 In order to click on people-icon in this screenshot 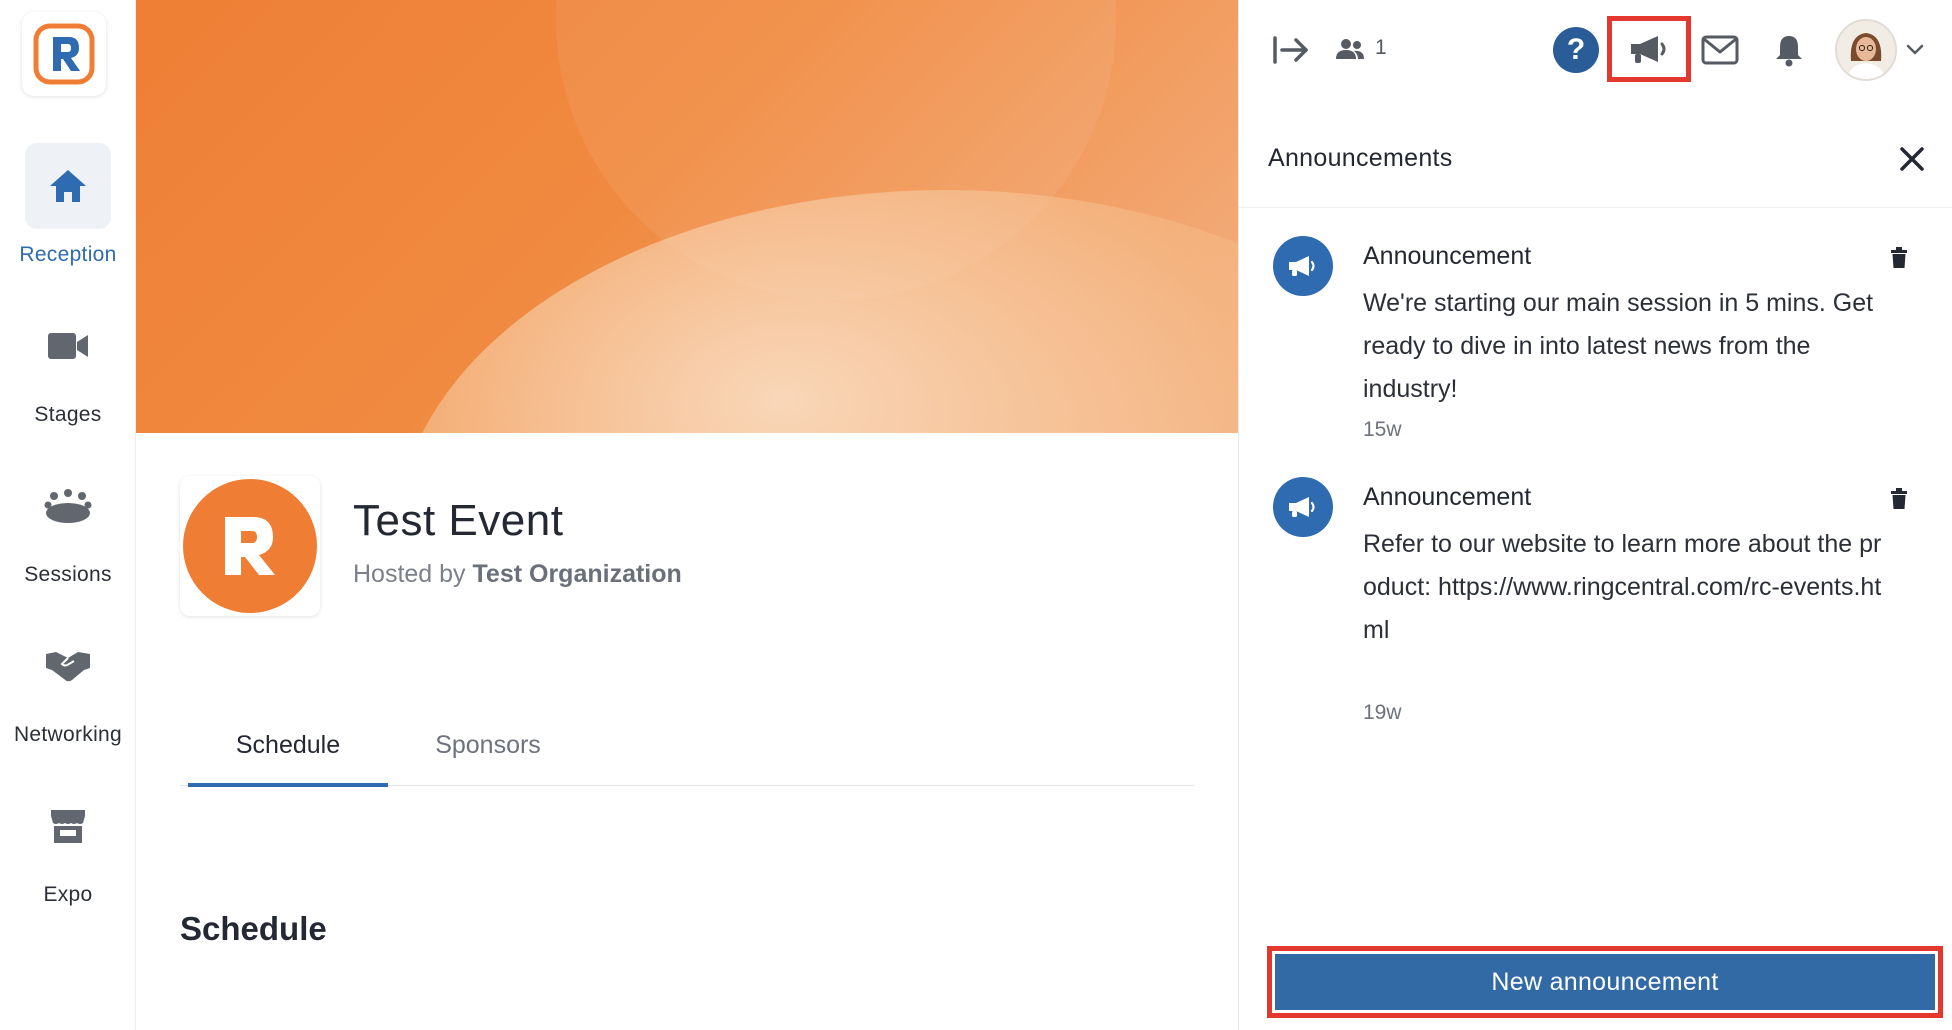, I will do `click(1350, 49)`.